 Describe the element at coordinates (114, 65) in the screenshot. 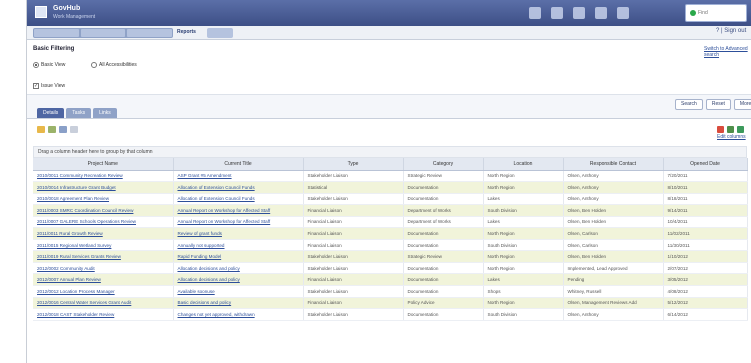

I see `radio-all-accessibilities: All Accessibilities` at that location.